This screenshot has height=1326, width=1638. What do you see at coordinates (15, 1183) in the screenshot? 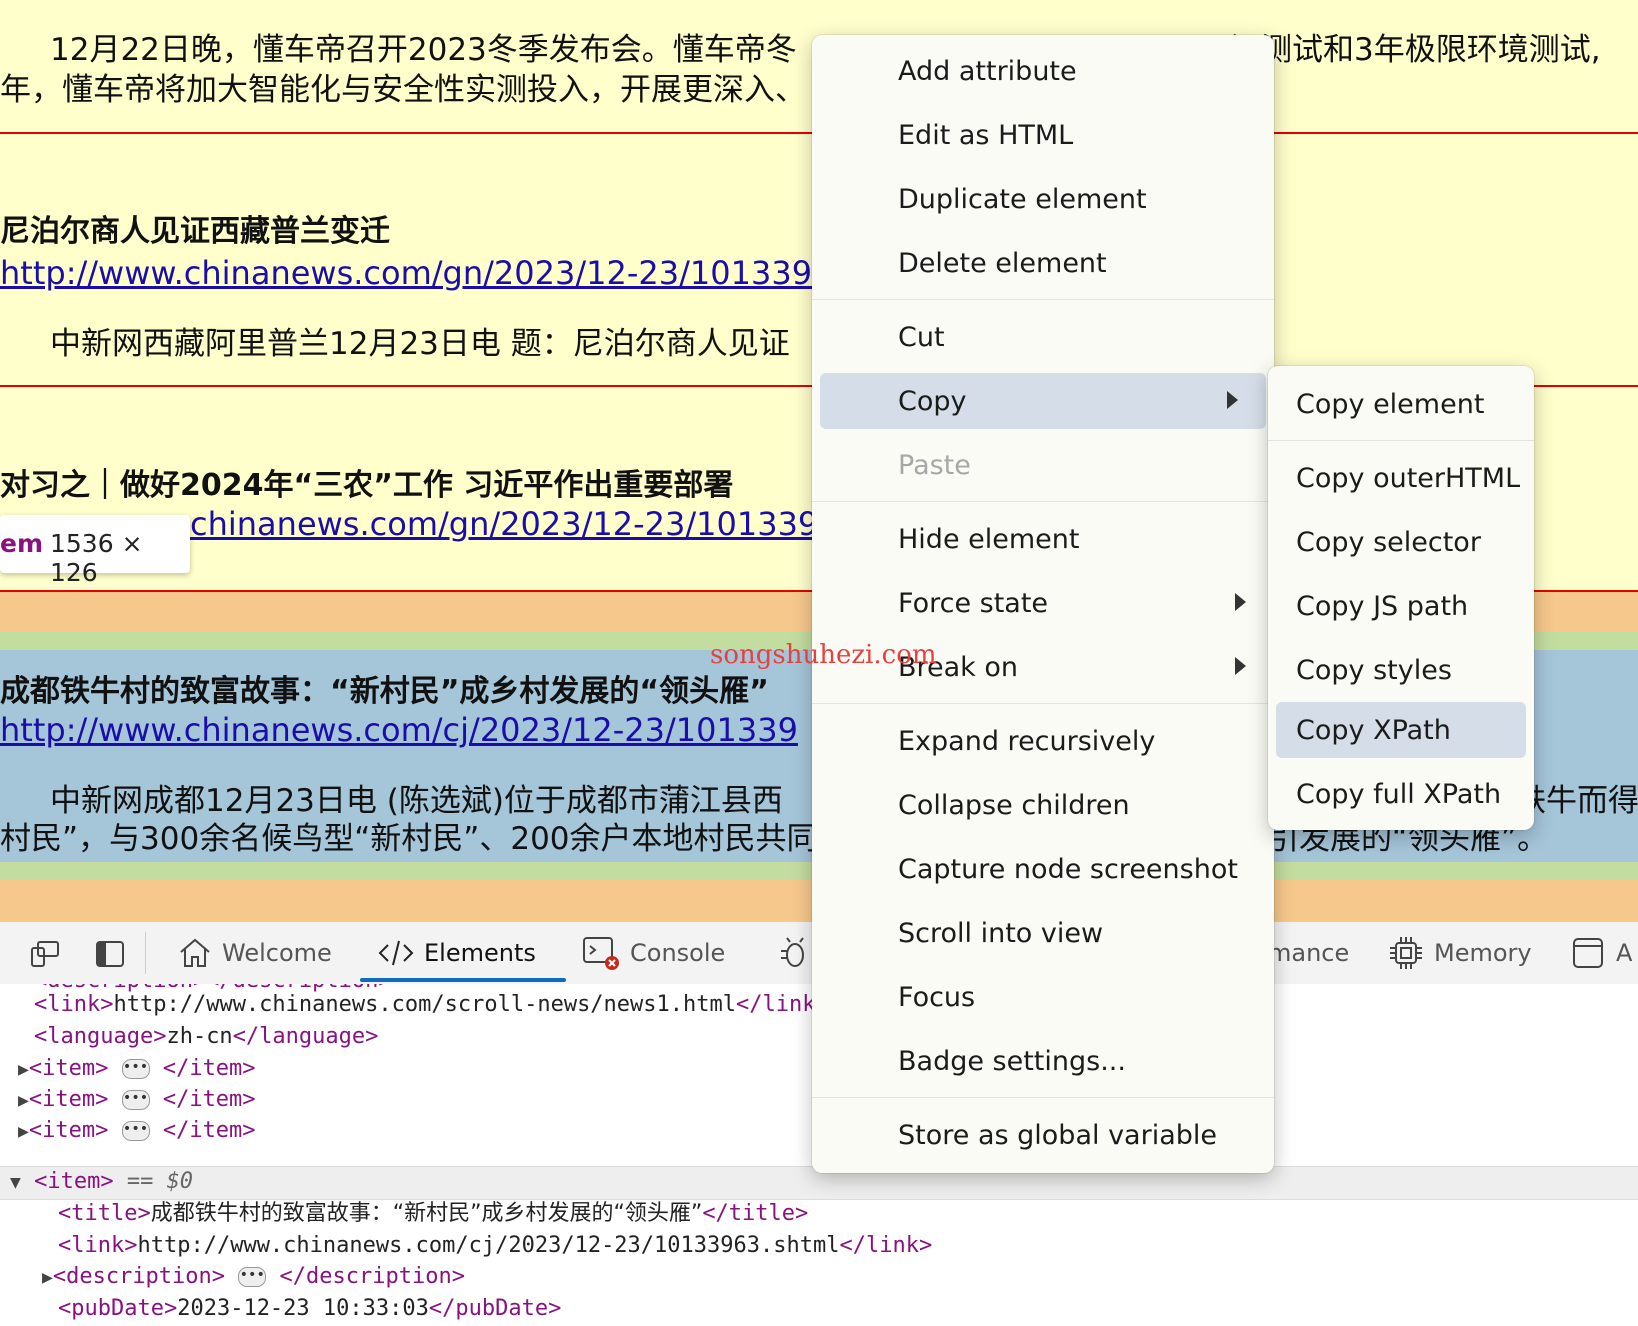
I see `collapse-triangle-icon: ▼` at bounding box center [15, 1183].